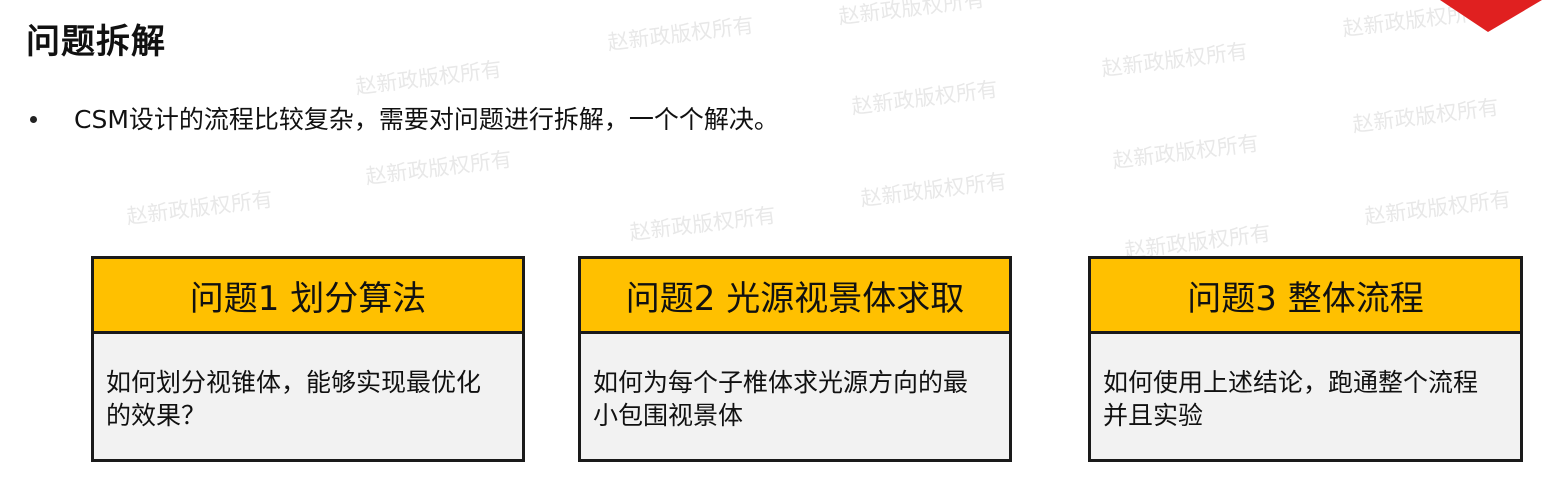  What do you see at coordinates (1305, 296) in the screenshot?
I see `problem-card-heading: 问题3 整体流程` at bounding box center [1305, 296].